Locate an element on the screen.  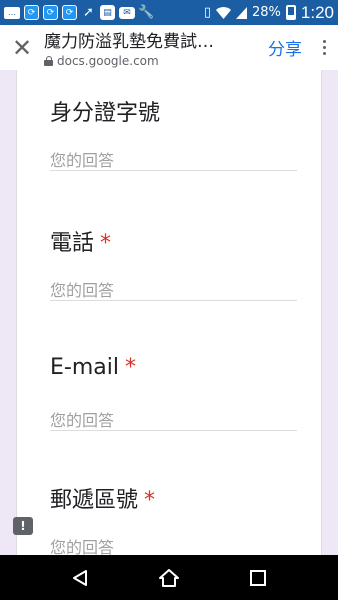
question-label: E-mail * is located at coordinates (93, 367).